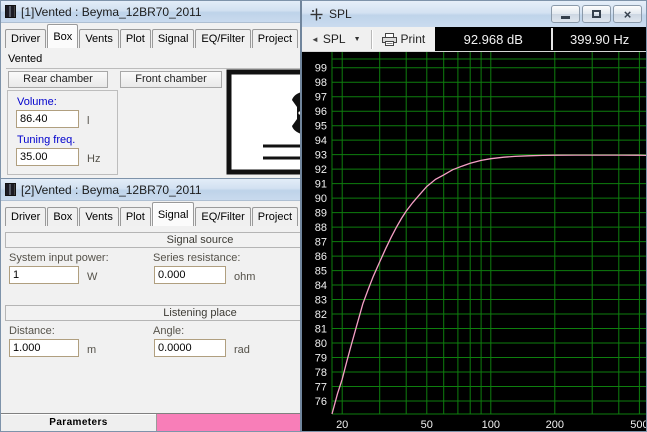 The height and width of the screenshot is (432, 647). What do you see at coordinates (413, 39) in the screenshot?
I see `print-label: Print` at bounding box center [413, 39].